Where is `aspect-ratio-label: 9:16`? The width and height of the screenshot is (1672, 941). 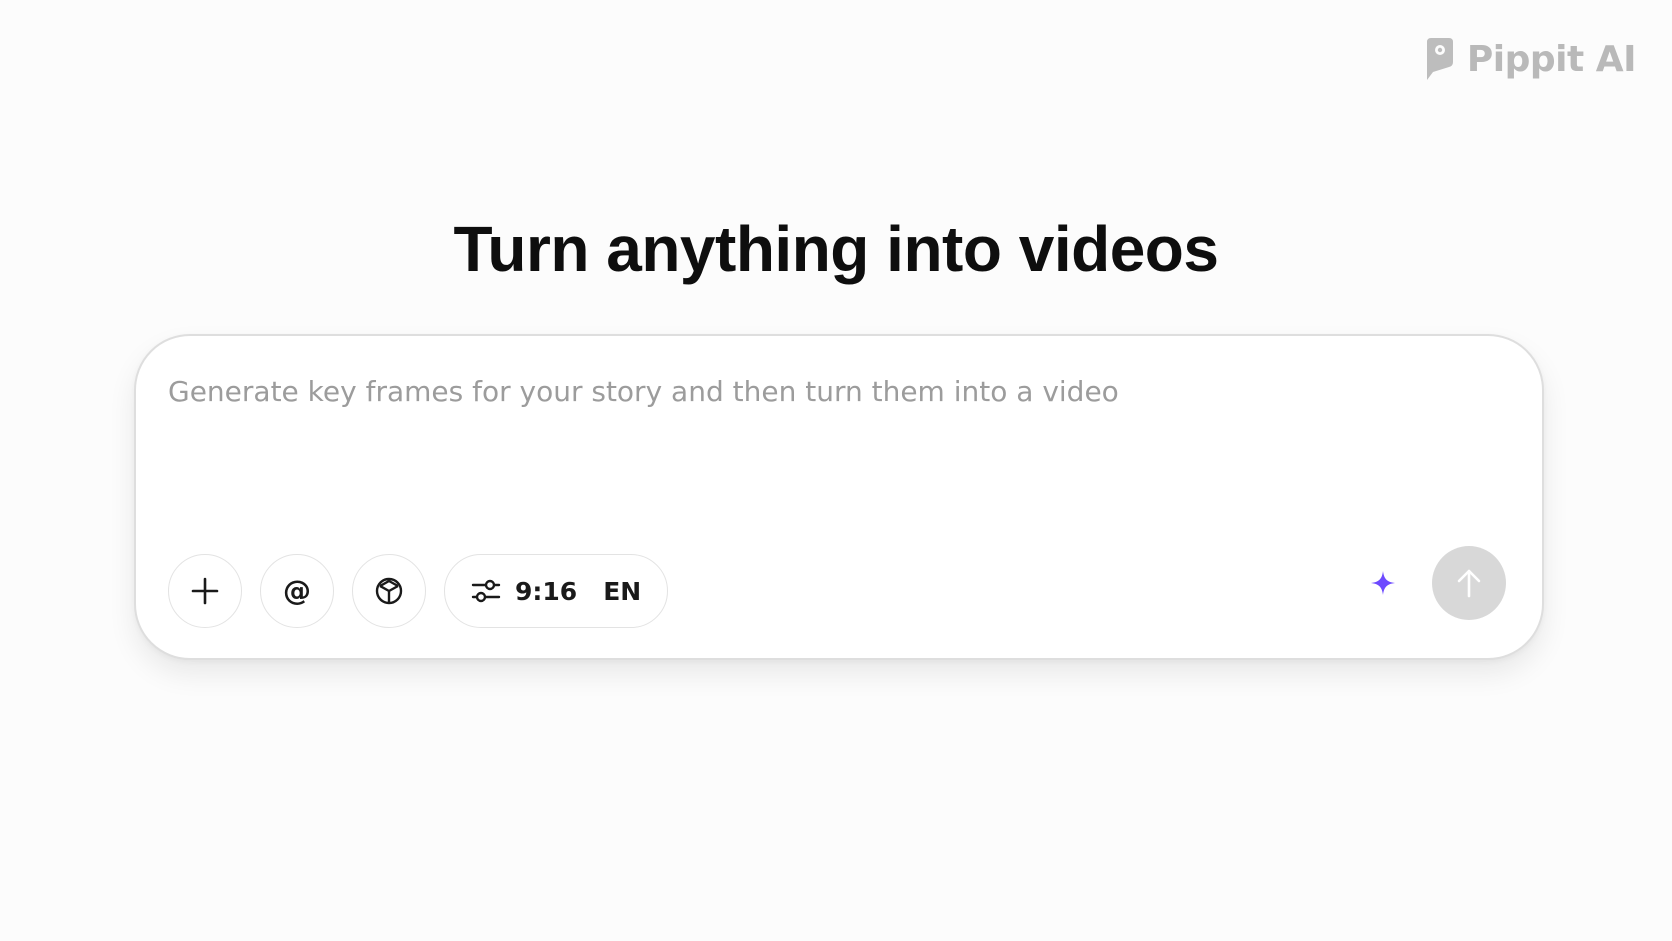
aspect-ratio-label: 9:16 is located at coordinates (546, 591).